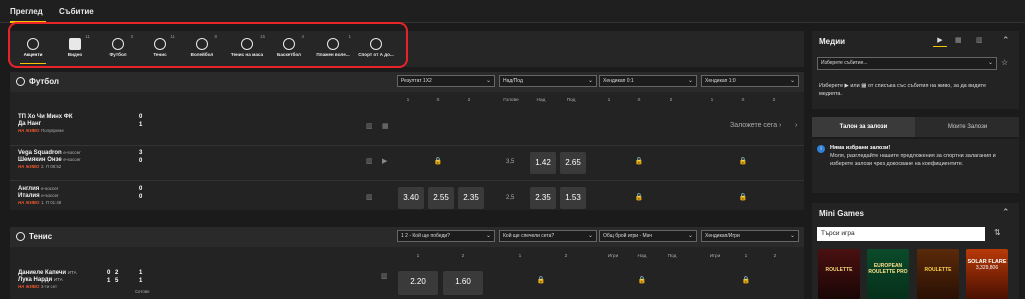  I want to click on col-header: 2, so click(671, 100).